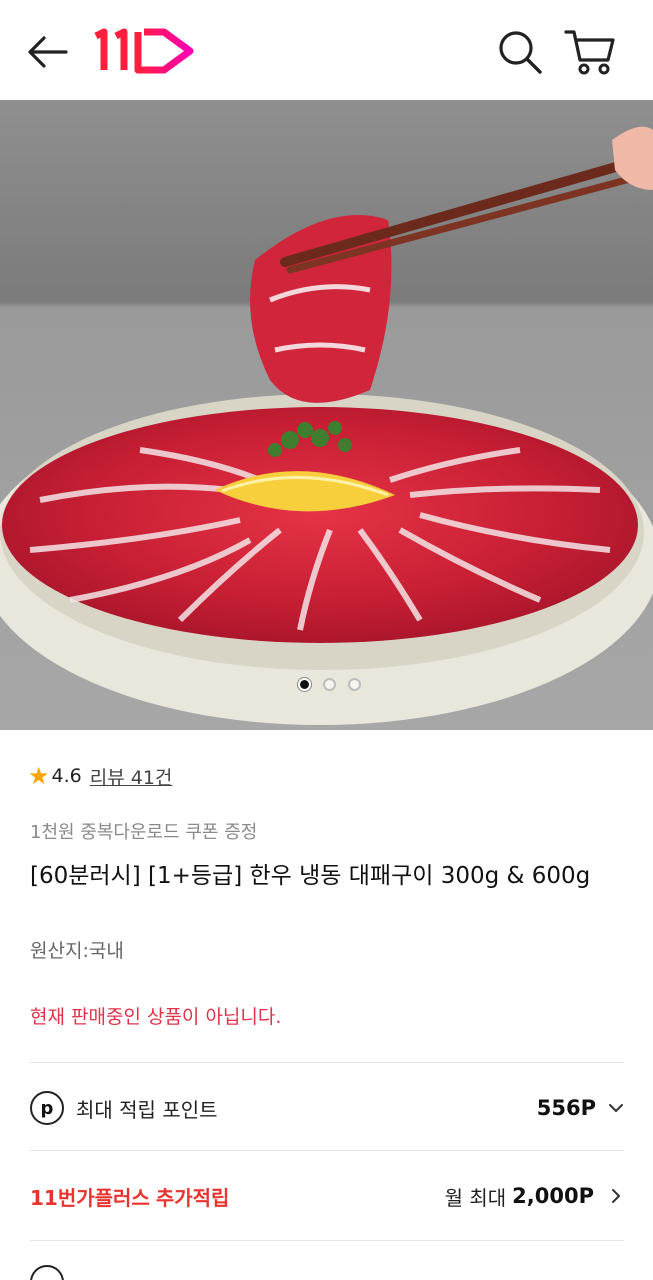  I want to click on arrow-left-icon, so click(48, 52).